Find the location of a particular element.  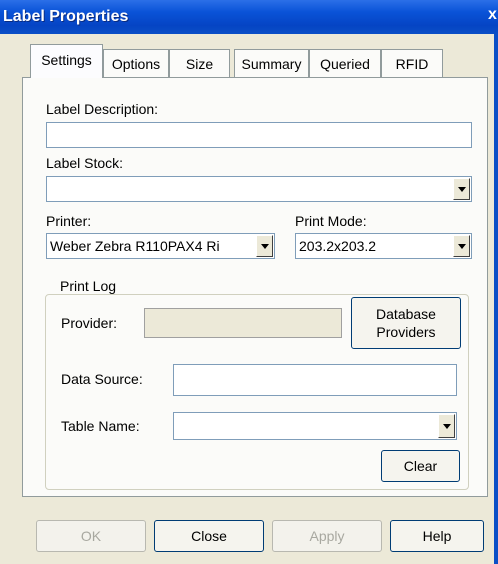

tab-options: Options is located at coordinates (136, 63).